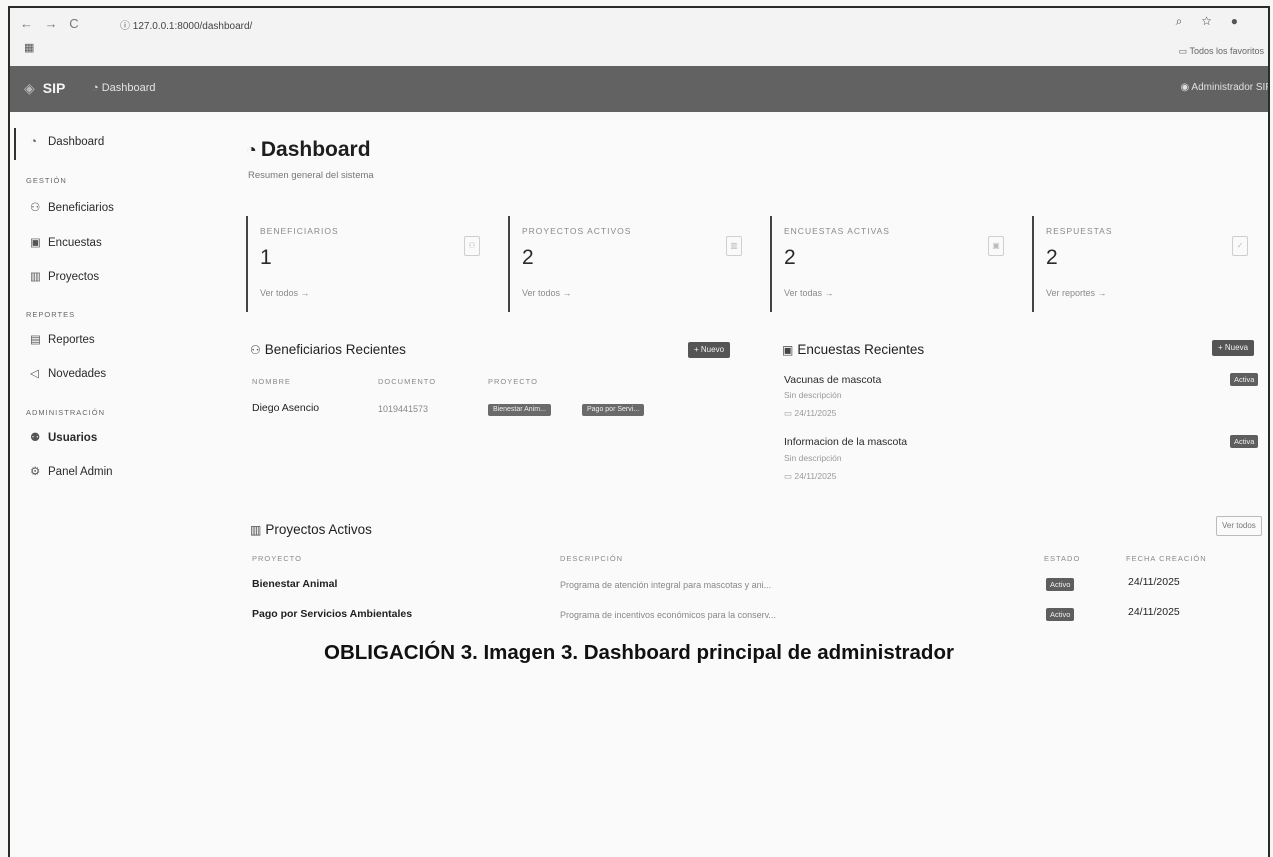 The height and width of the screenshot is (857, 1273). What do you see at coordinates (74, 277) in the screenshot?
I see `sidebar-item-label: Proyectos` at bounding box center [74, 277].